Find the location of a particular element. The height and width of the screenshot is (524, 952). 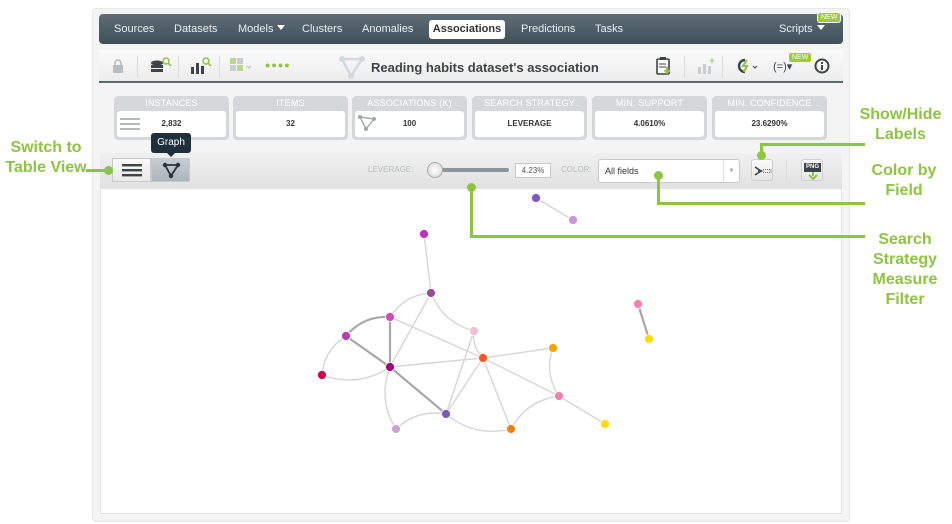

chevron-down-icon: ▼ is located at coordinates (731, 171).